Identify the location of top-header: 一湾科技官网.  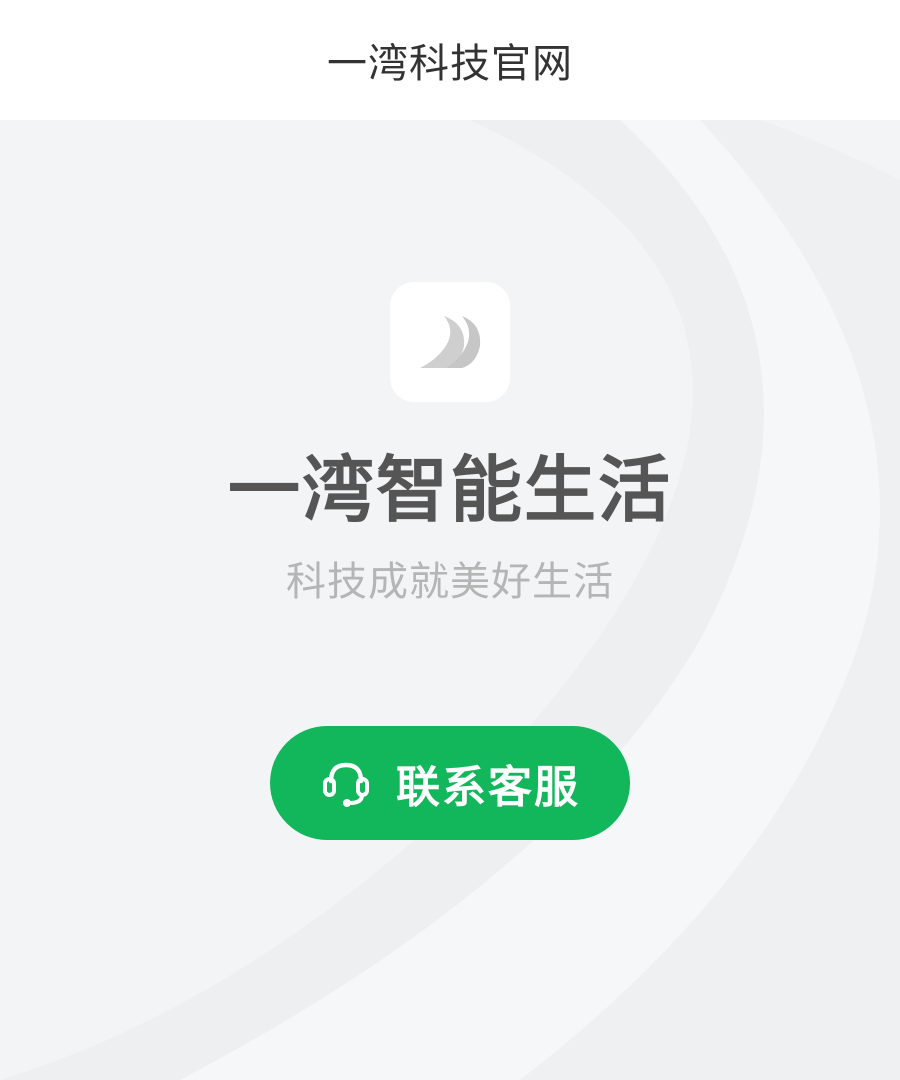
(450, 60).